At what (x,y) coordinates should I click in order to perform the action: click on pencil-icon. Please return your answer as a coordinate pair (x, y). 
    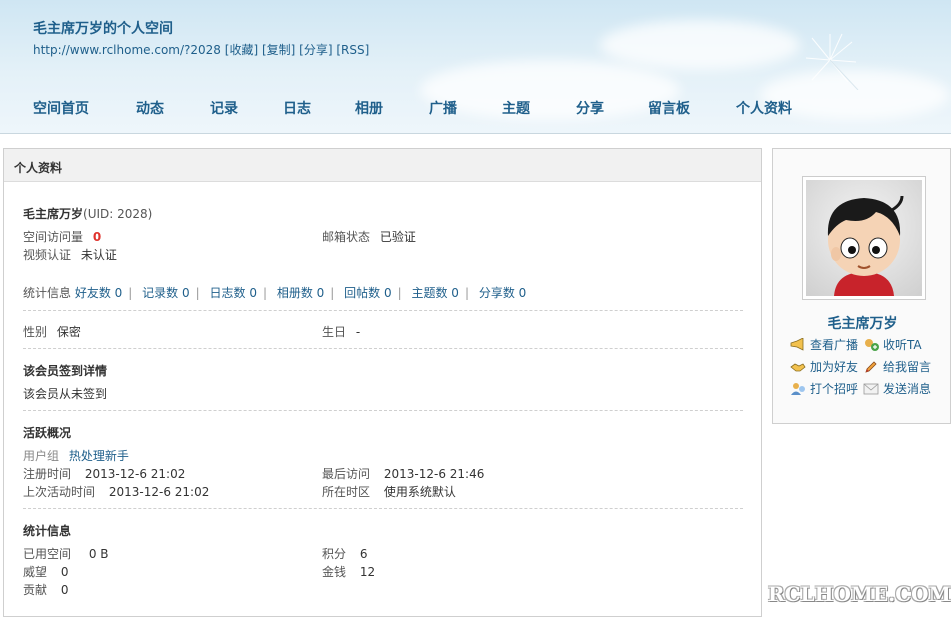
    Looking at the image, I should click on (871, 366).